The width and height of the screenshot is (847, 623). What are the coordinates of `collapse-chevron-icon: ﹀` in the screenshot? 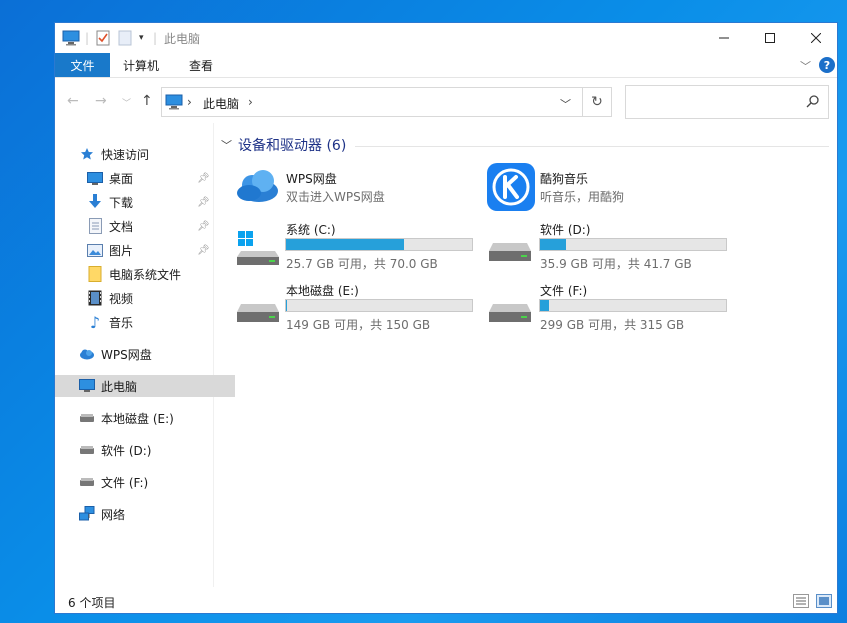 It's located at (226, 145).